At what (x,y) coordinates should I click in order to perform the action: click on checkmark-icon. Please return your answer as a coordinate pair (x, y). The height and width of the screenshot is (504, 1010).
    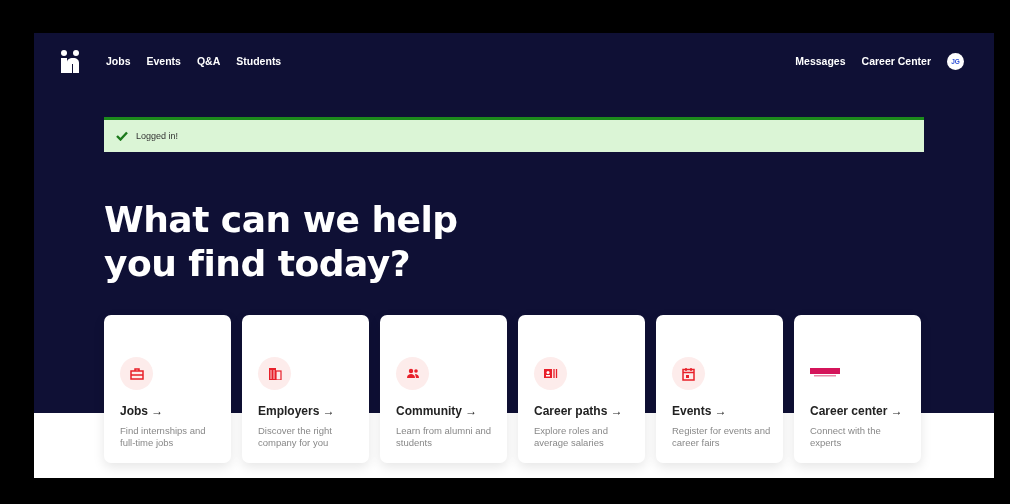
    Looking at the image, I should click on (122, 136).